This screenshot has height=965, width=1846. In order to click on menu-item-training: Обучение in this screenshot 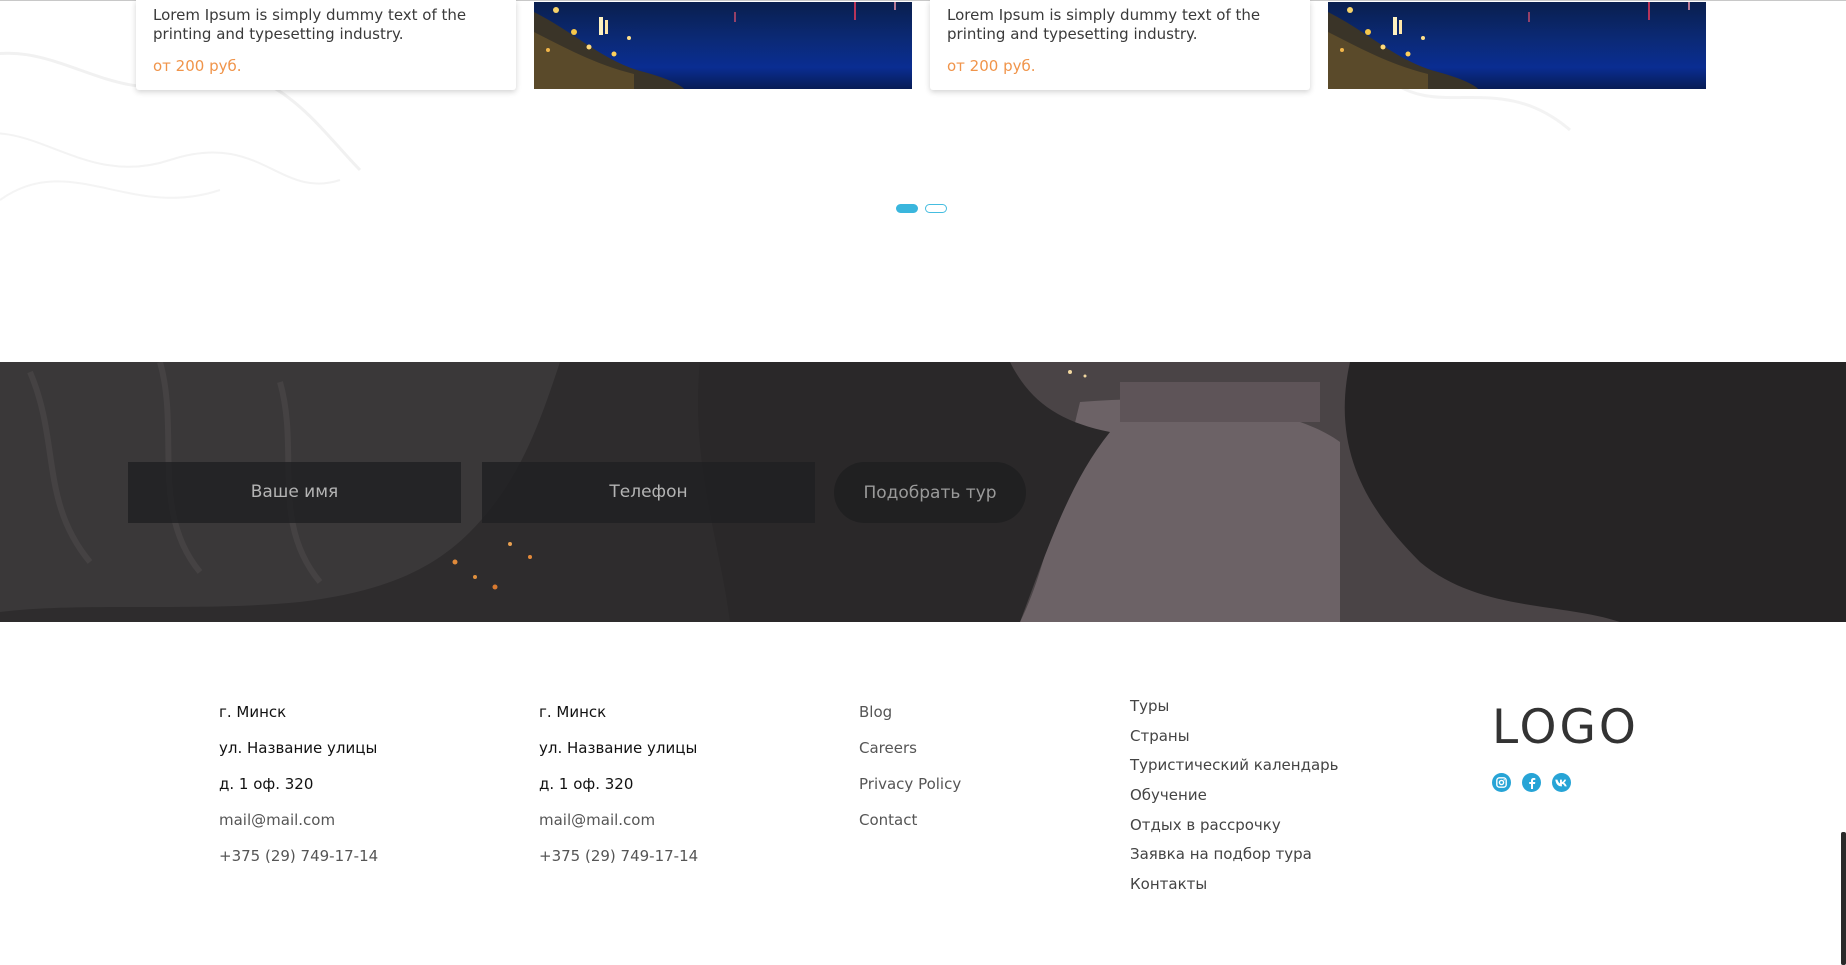, I will do `click(1234, 800)`.